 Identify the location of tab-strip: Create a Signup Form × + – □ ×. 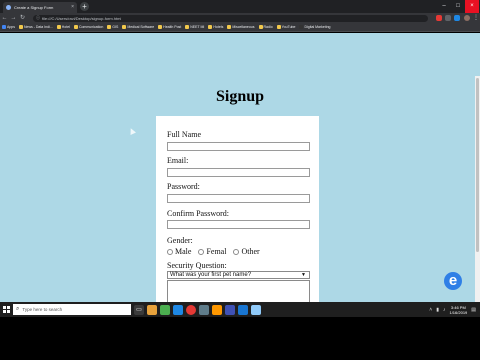
(240, 6).